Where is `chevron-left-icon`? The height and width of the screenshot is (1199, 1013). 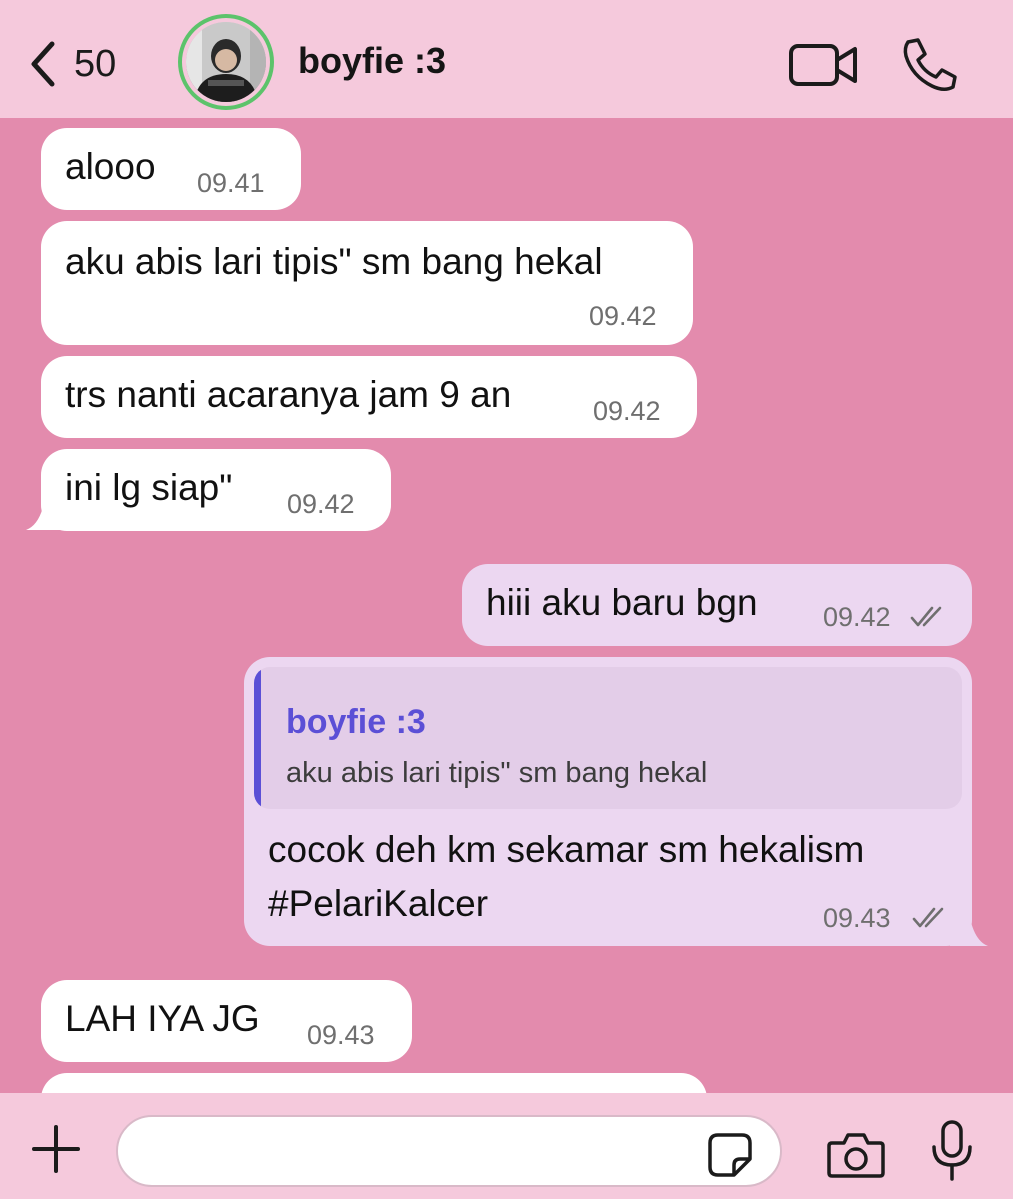
chevron-left-icon is located at coordinates (43, 64).